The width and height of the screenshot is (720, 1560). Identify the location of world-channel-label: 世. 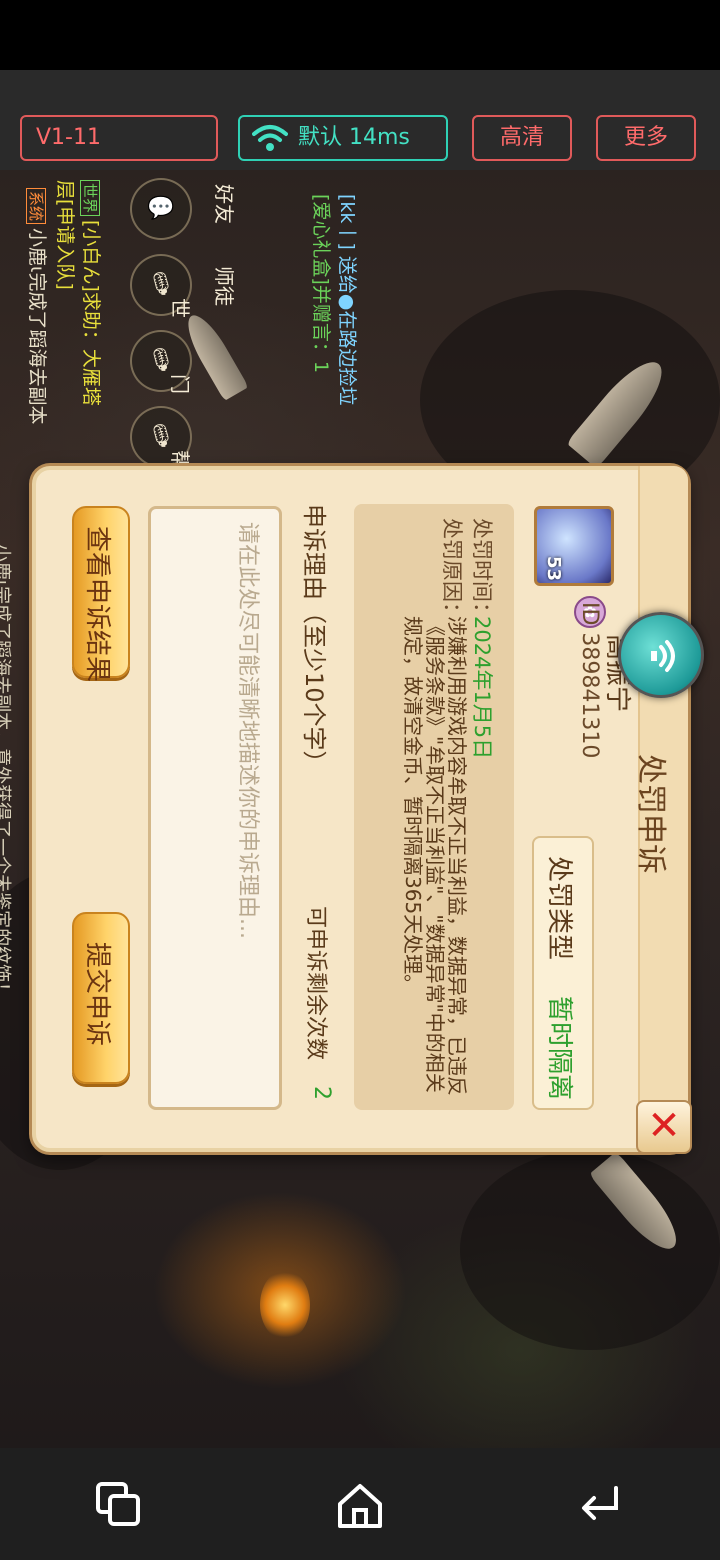
(180, 308).